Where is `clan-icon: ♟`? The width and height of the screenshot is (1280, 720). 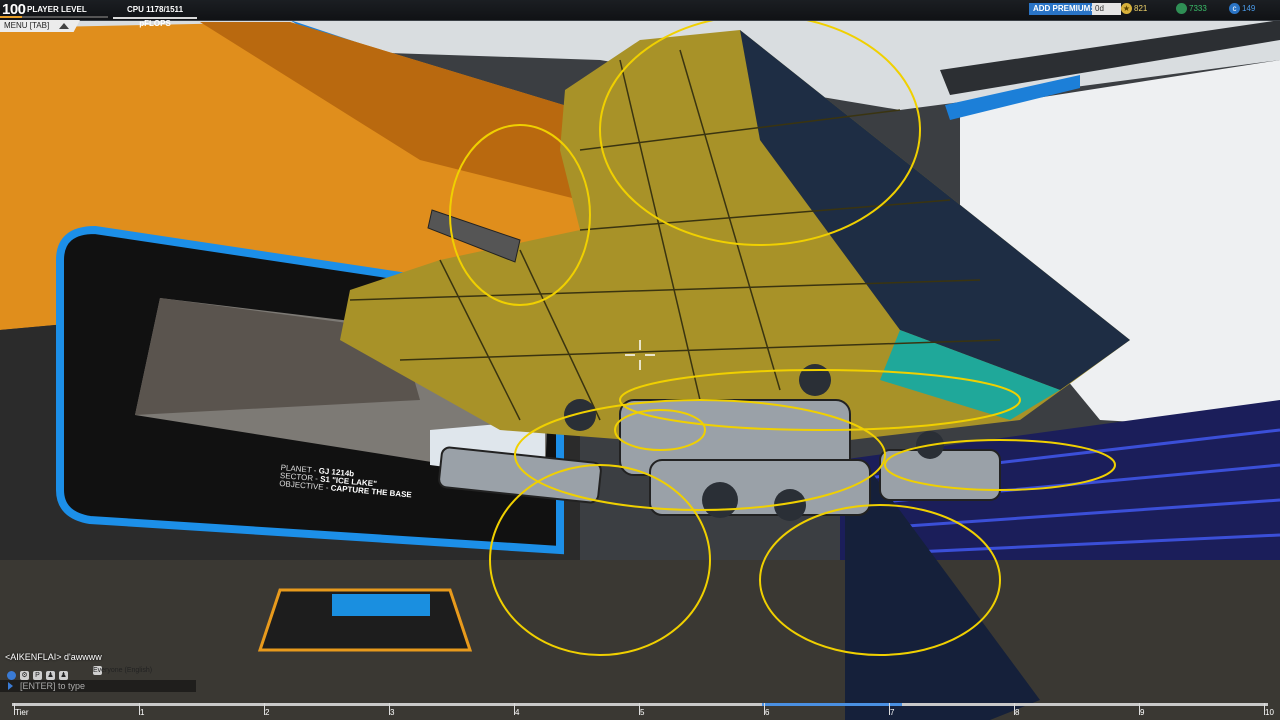
clan-icon: ♟ is located at coordinates (63, 676).